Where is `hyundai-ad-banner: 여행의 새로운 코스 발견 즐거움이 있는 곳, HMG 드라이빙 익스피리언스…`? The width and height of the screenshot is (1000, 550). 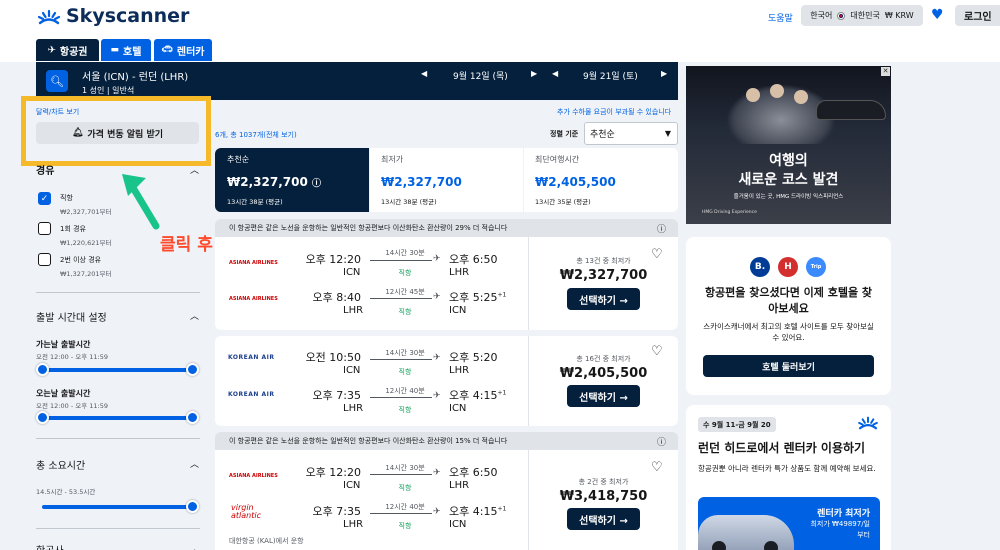 hyundai-ad-banner: 여행의 새로운 코스 발견 즐거움이 있는 곳, HMG 드라이빙 익스피리언스… is located at coordinates (788, 145).